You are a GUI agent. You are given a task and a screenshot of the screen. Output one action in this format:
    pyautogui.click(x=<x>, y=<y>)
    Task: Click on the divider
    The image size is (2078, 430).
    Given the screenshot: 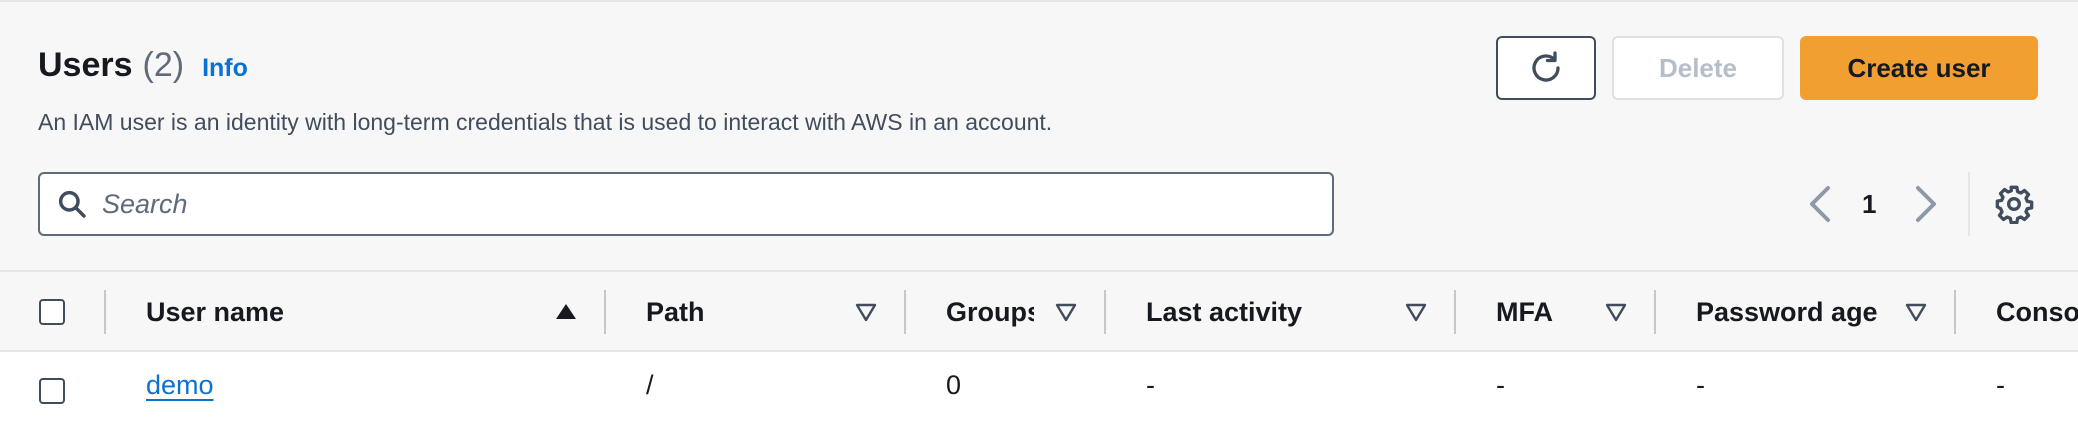 What is the action you would take?
    pyautogui.click(x=1969, y=204)
    